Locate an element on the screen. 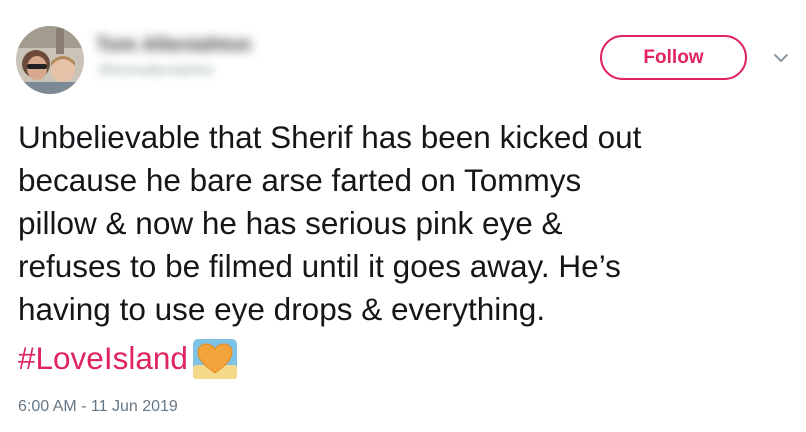 The width and height of the screenshot is (806, 432). author-name: Tom Allenighton is located at coordinates (185, 43).